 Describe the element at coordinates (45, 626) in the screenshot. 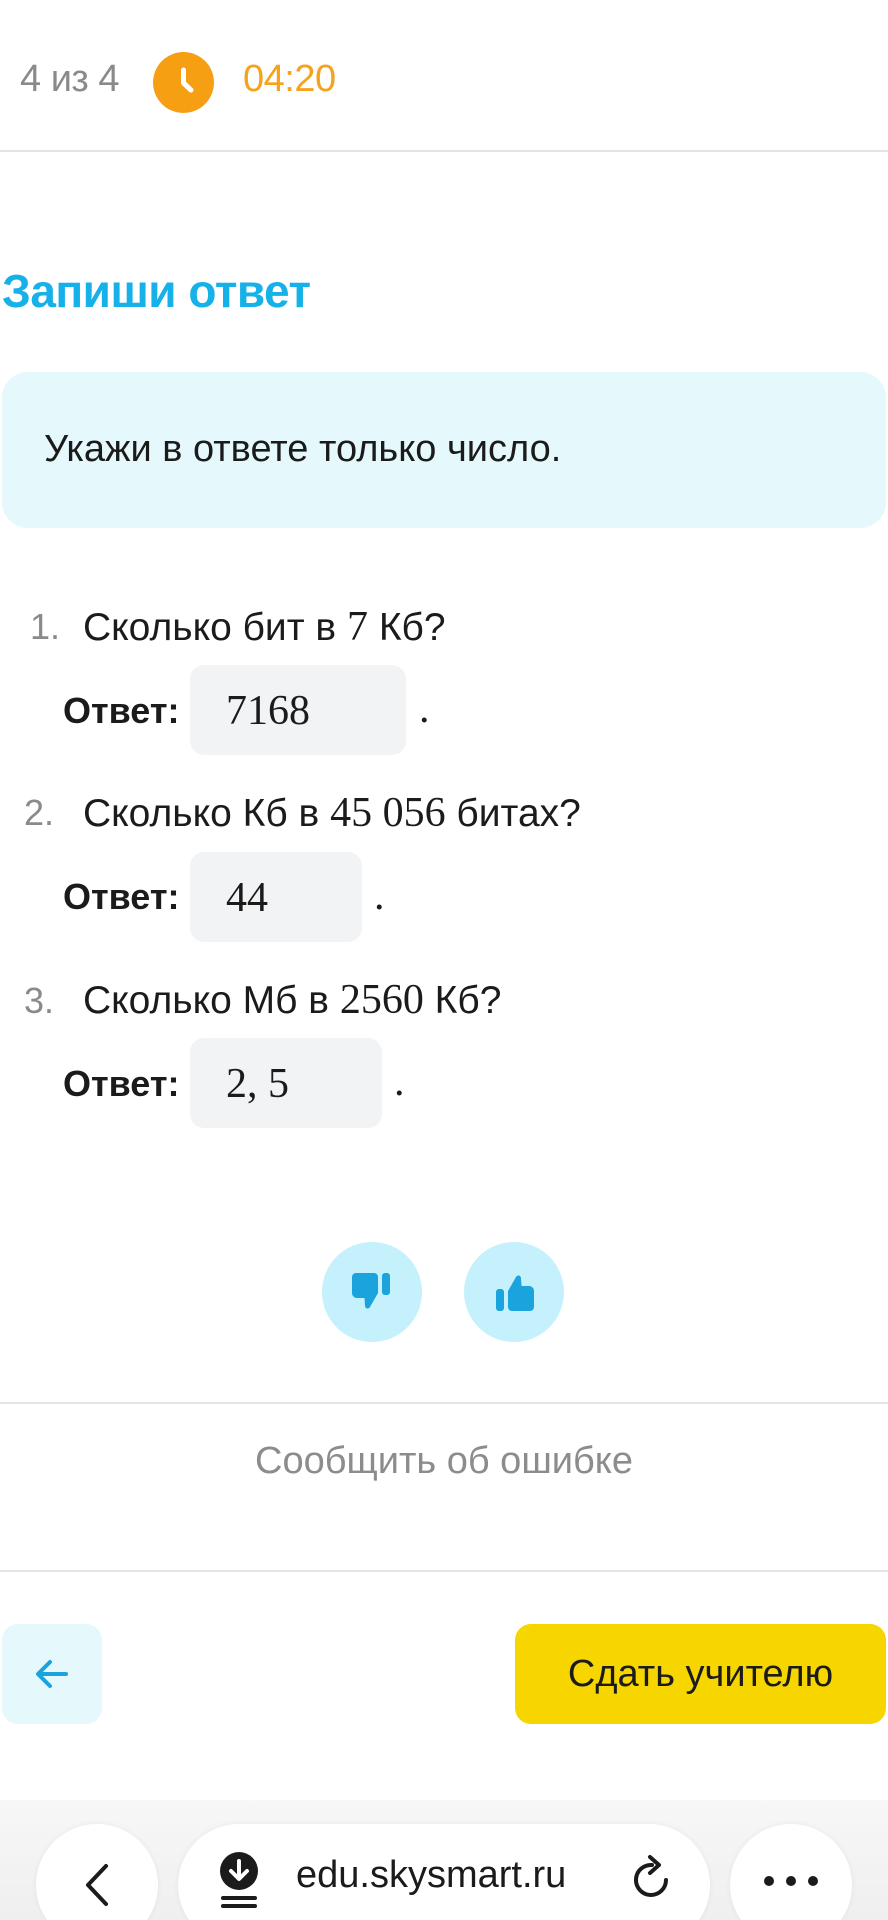

I see `question-number: 1.` at that location.